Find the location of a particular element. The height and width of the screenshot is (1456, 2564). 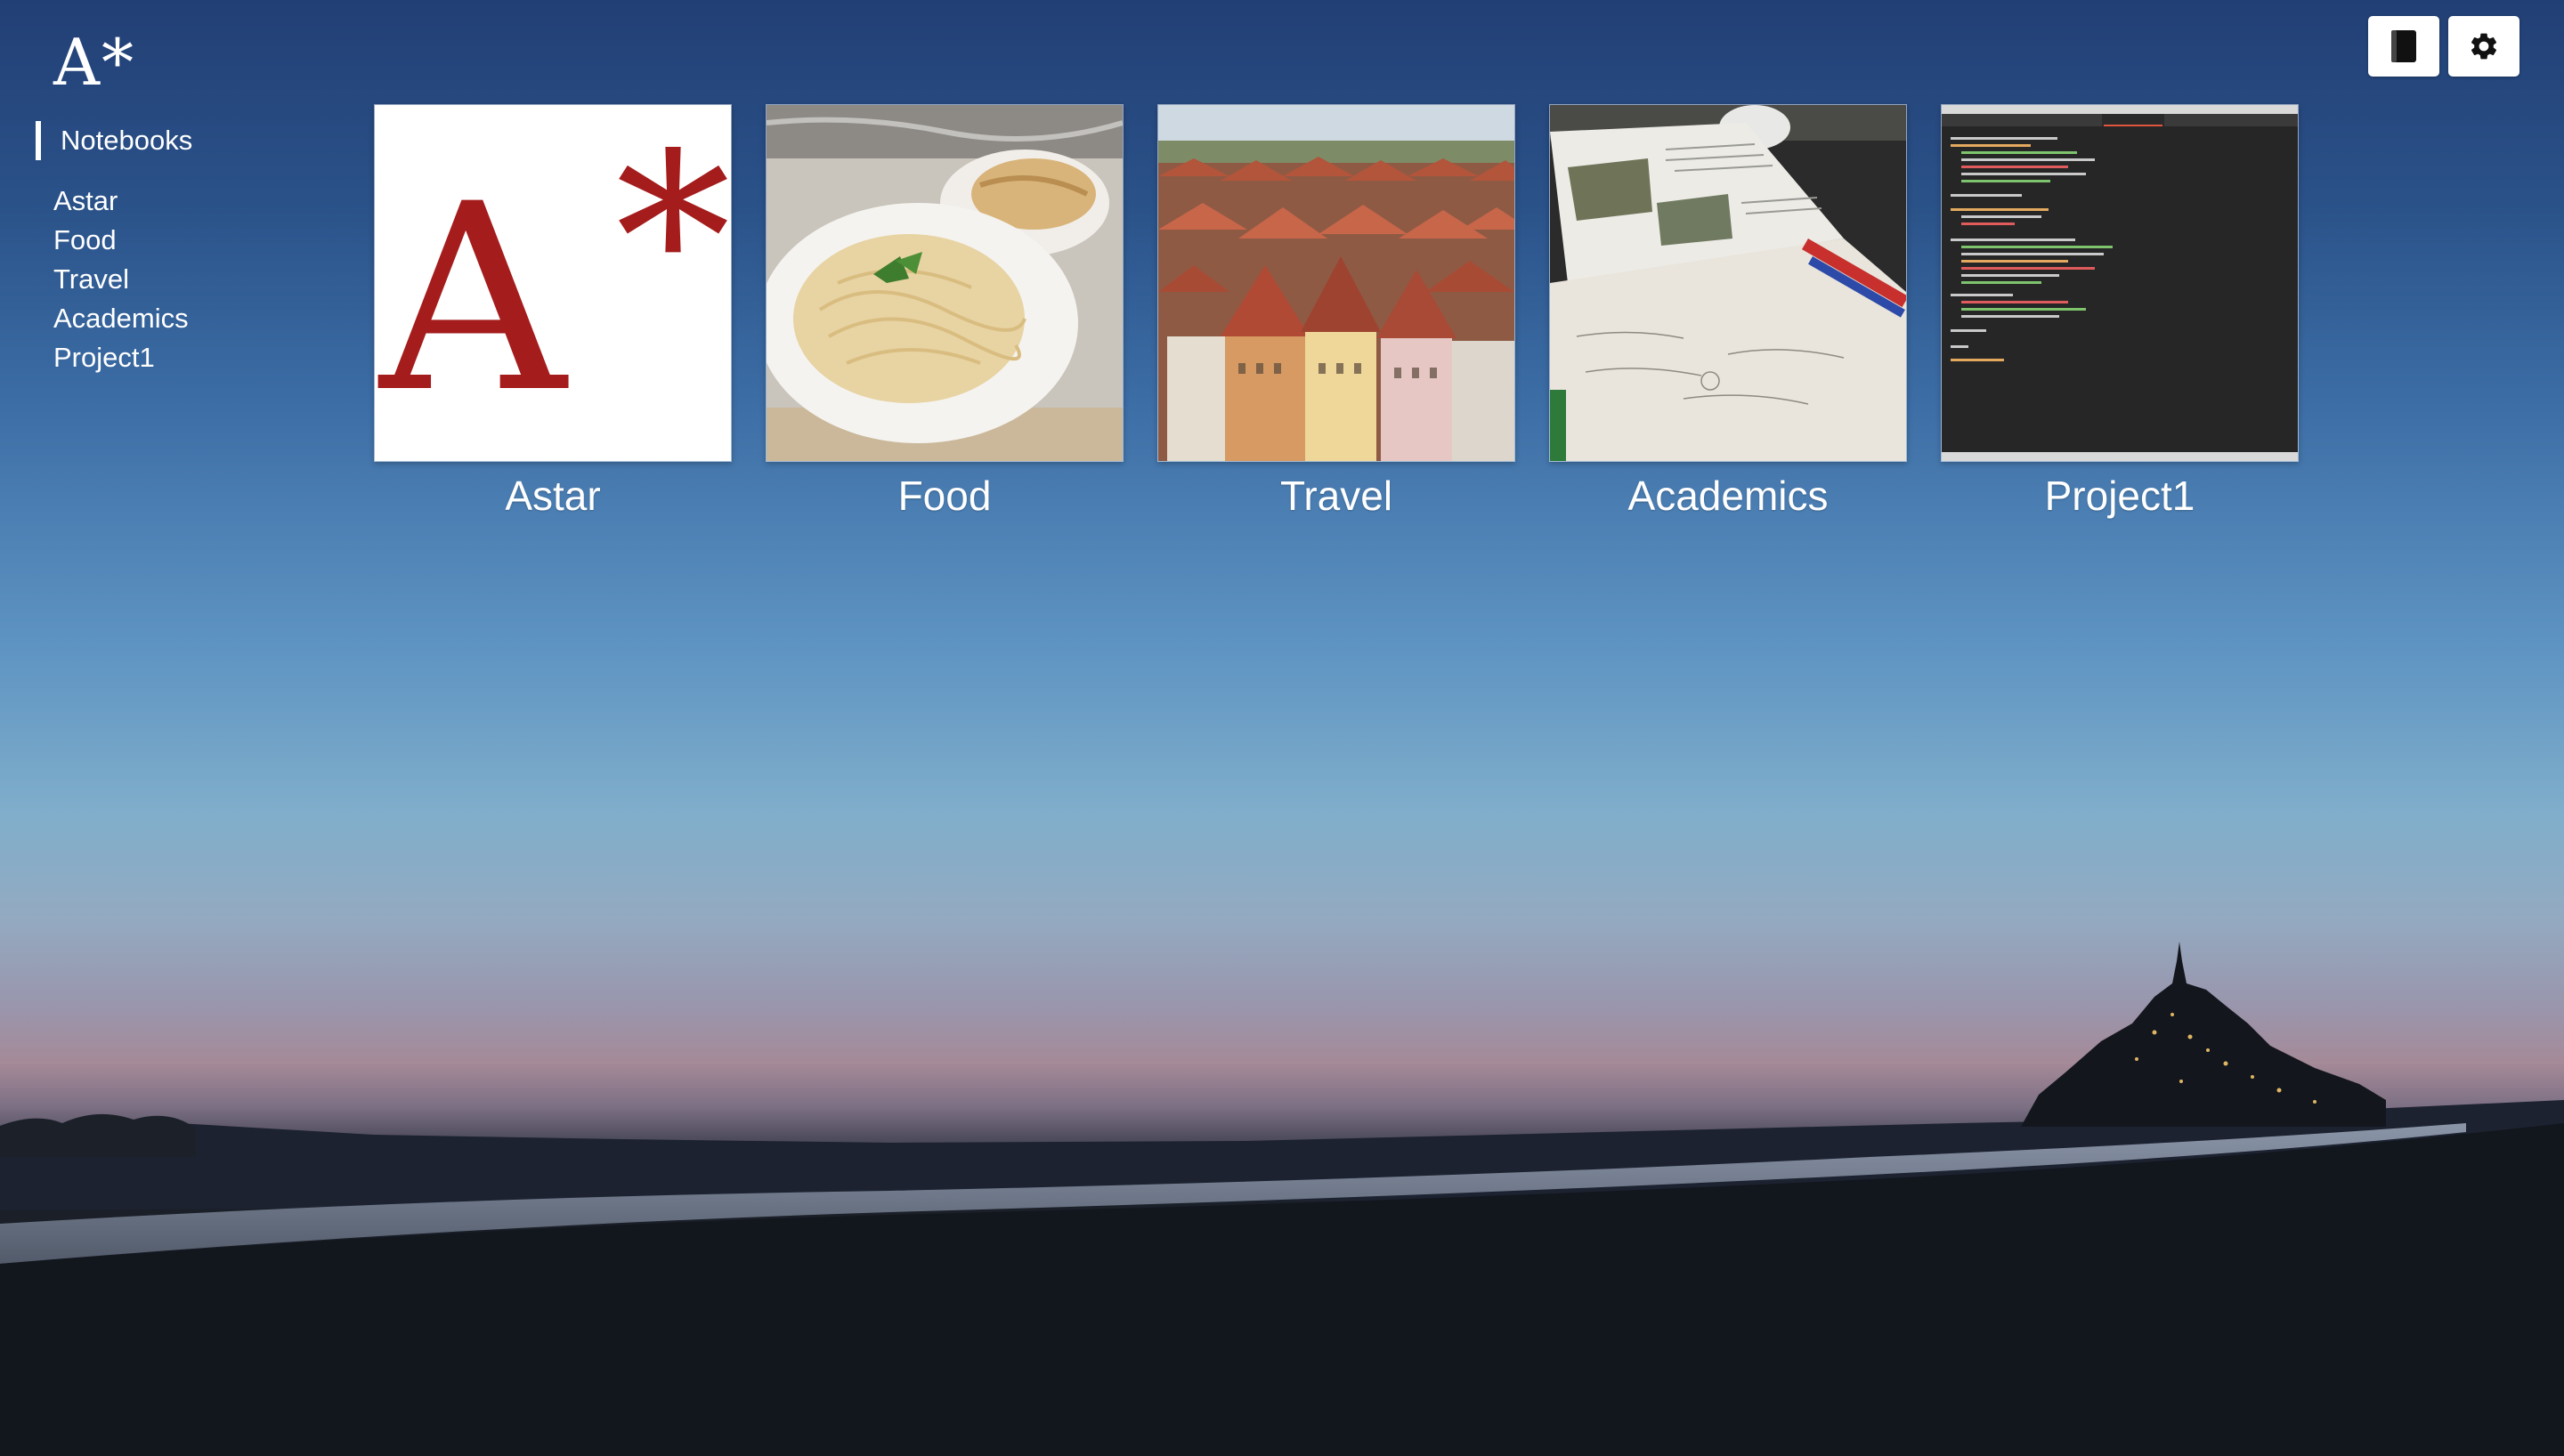

sidebar-item-academics: Academics is located at coordinates (121, 318).